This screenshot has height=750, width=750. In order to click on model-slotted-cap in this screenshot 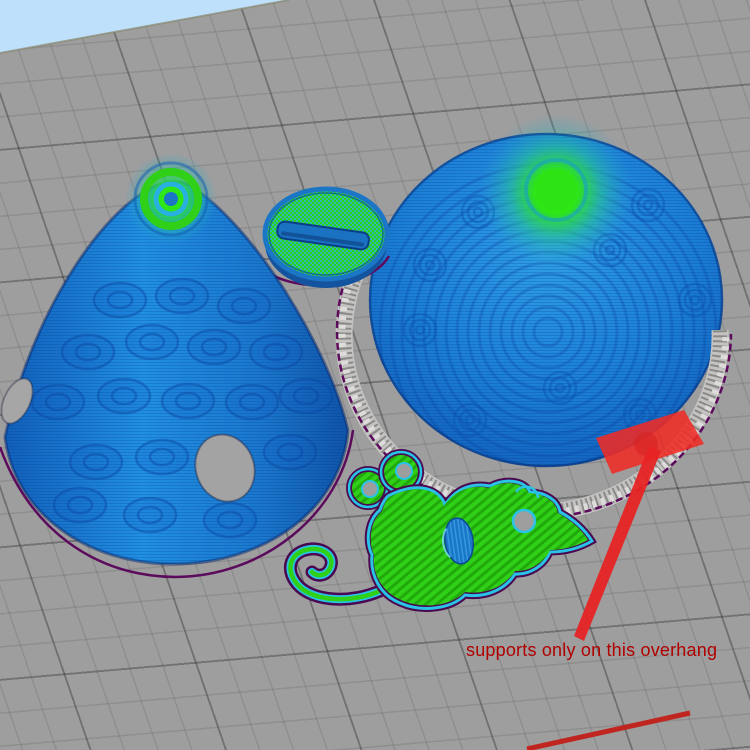, I will do `click(325, 237)`.